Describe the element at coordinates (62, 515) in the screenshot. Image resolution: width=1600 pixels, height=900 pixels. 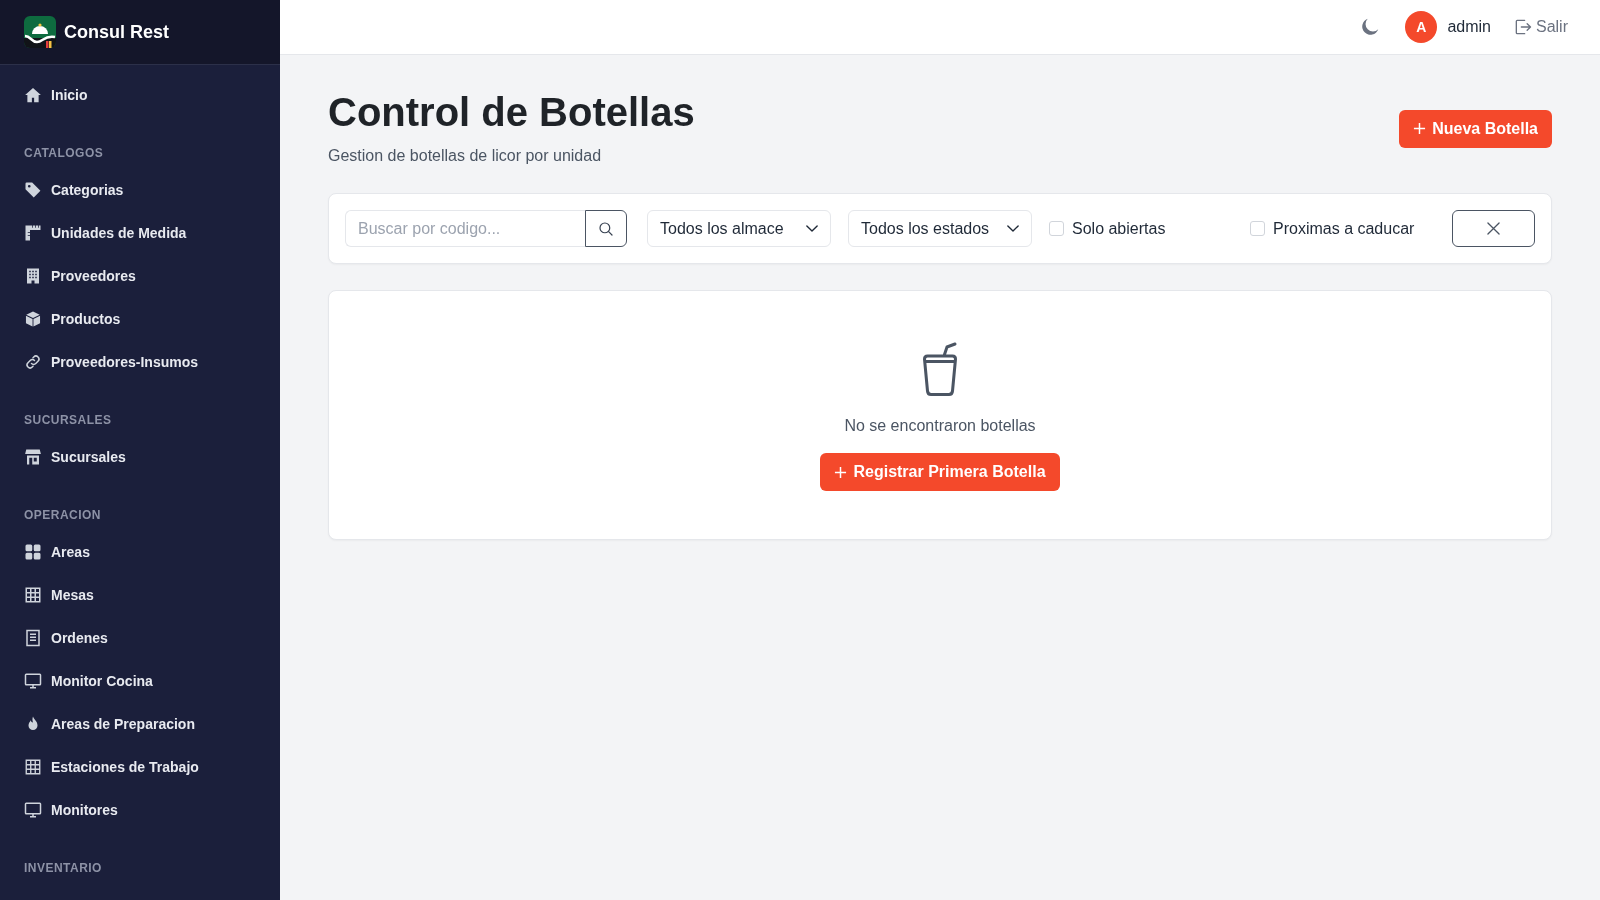
I see `section-heading: OPERACION` at that location.